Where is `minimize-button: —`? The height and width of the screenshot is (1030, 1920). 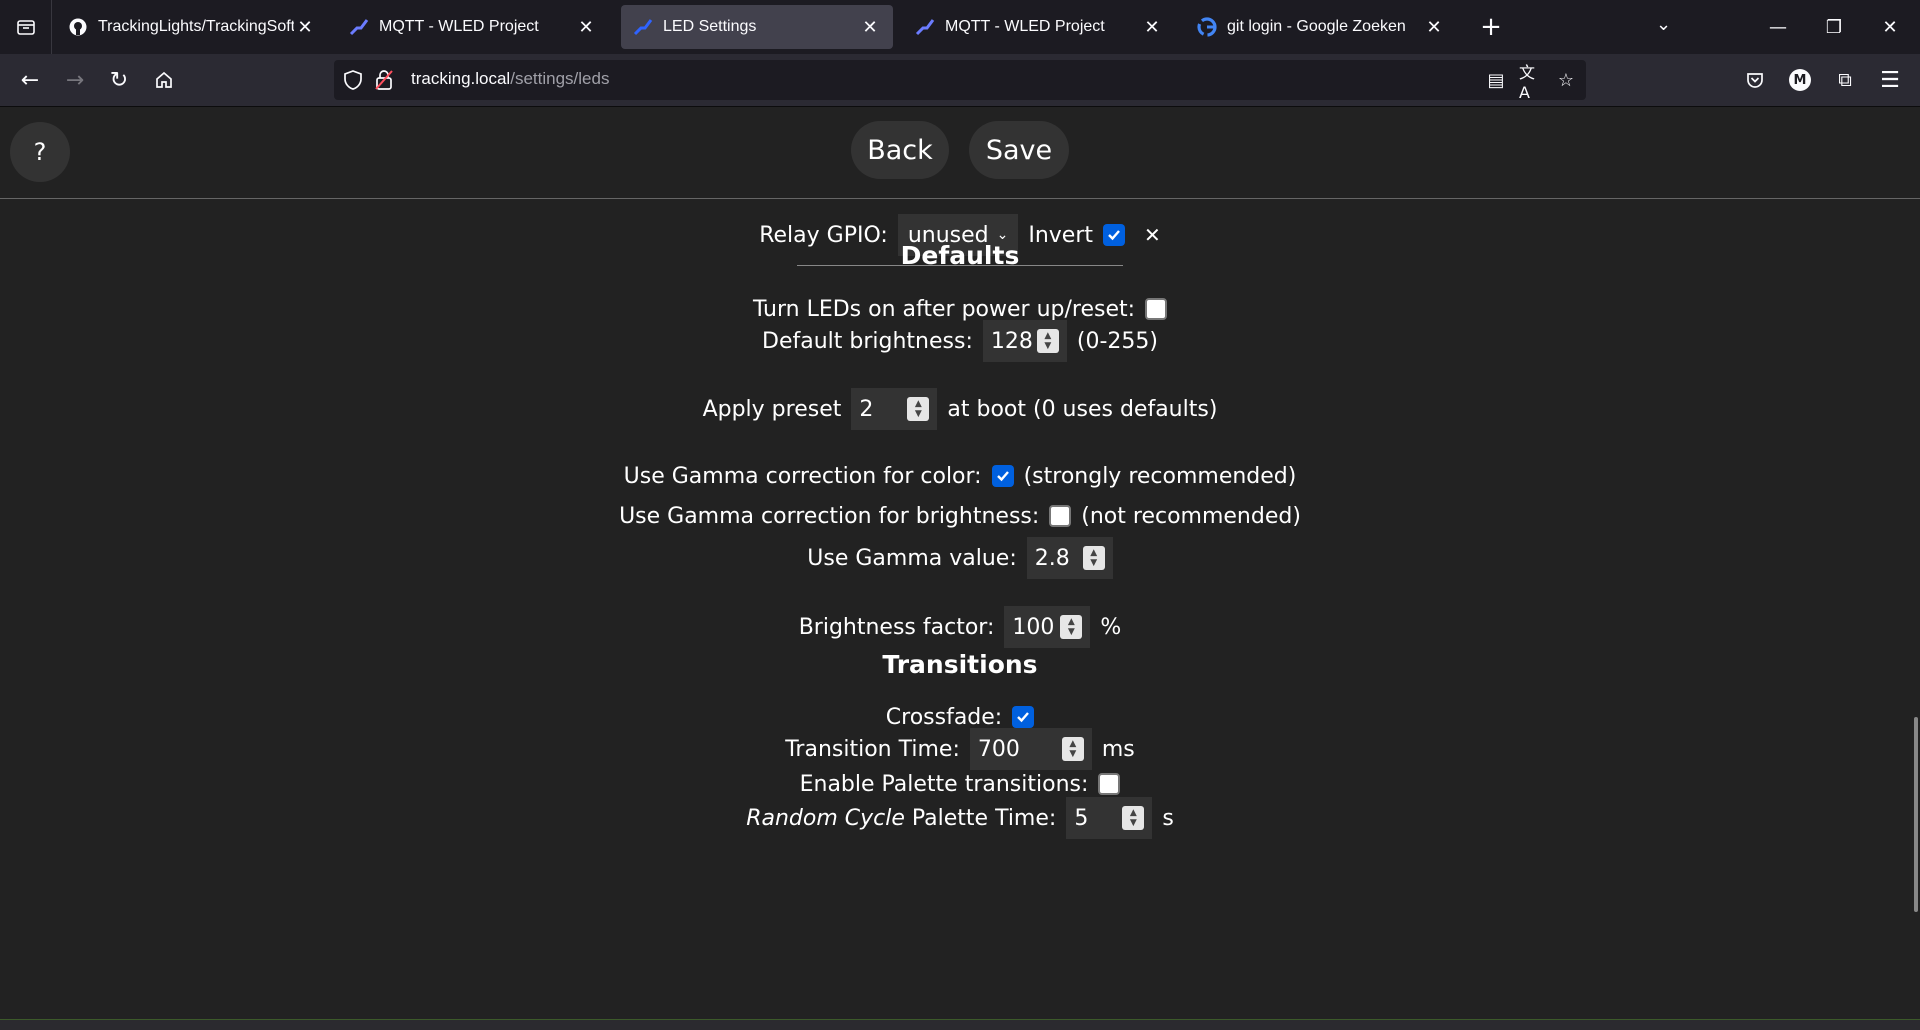
minimize-button: — is located at coordinates (1778, 27).